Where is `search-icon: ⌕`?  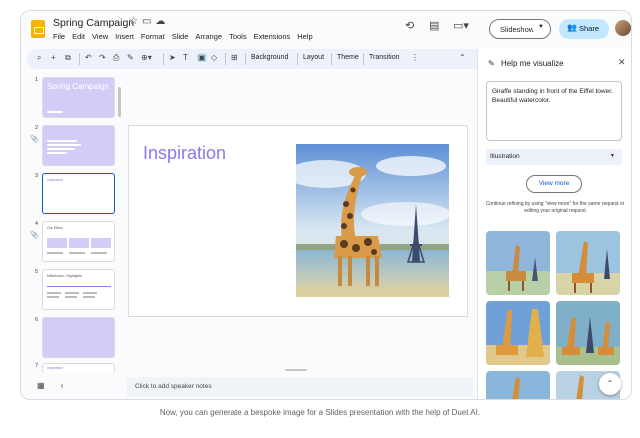
search-icon: ⌕ is located at coordinates (39, 58).